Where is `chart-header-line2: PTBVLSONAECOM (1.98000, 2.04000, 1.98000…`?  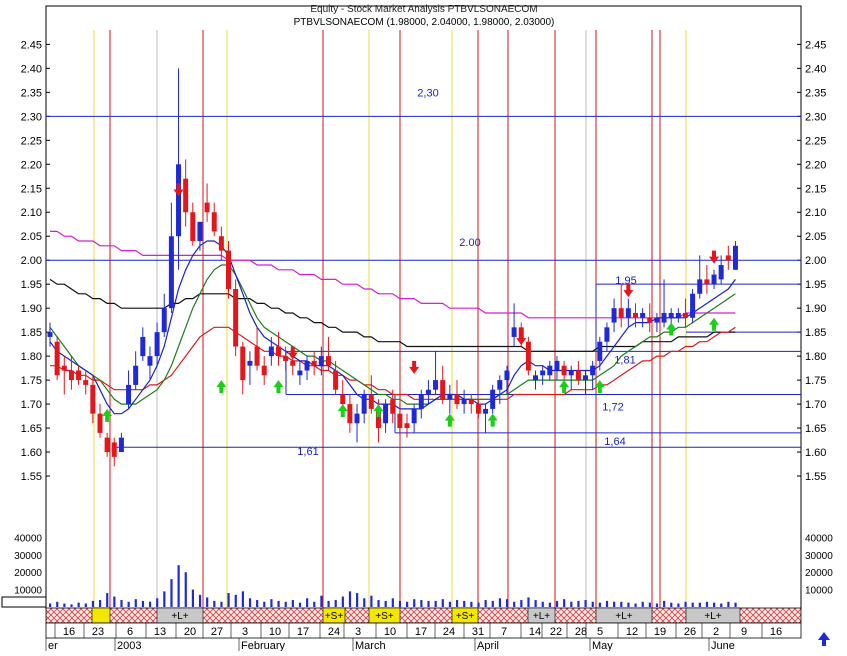
chart-header-line2: PTBVLSONAECOM (1.98000, 2.04000, 1.98000… is located at coordinates (424, 22).